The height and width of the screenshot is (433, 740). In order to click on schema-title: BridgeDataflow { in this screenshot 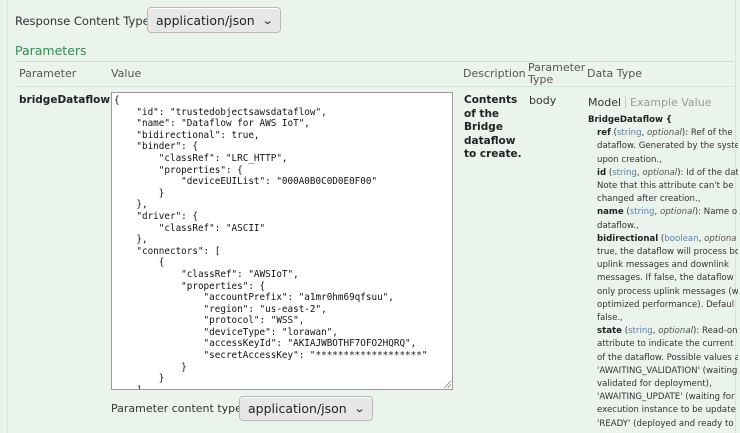, I will do `click(630, 120)`.